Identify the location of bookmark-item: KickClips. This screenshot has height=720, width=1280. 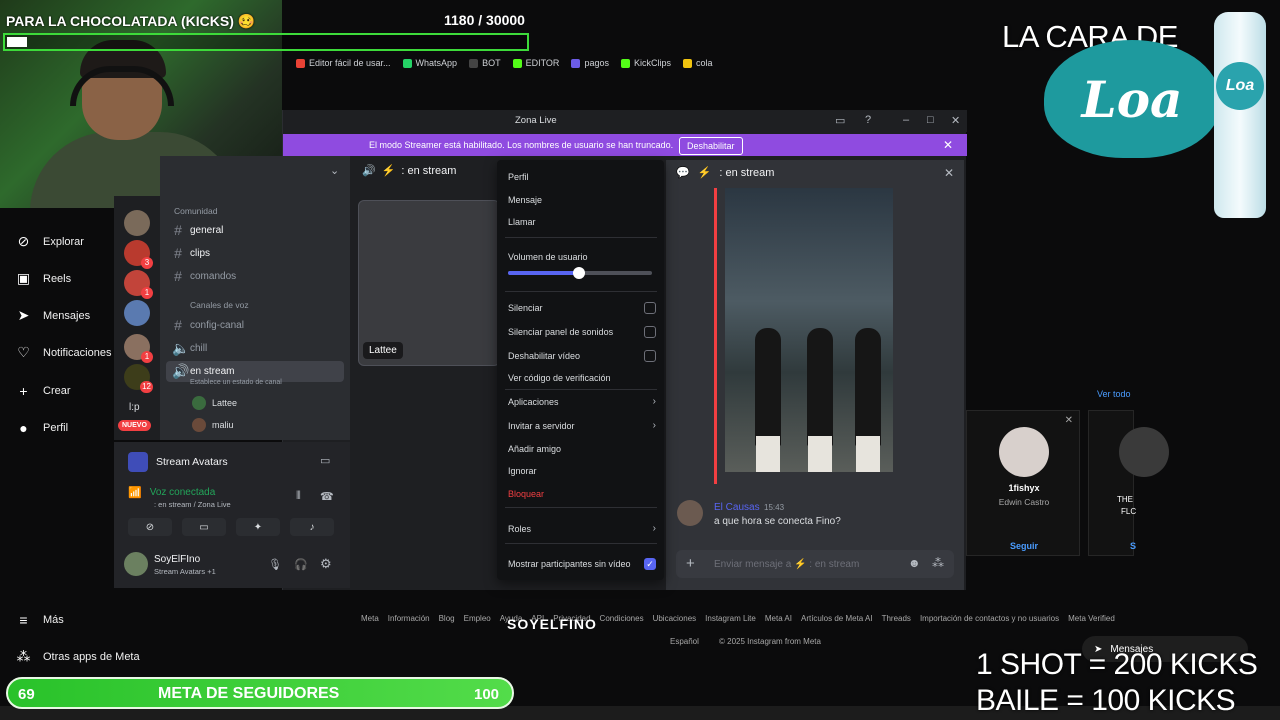
(645, 63).